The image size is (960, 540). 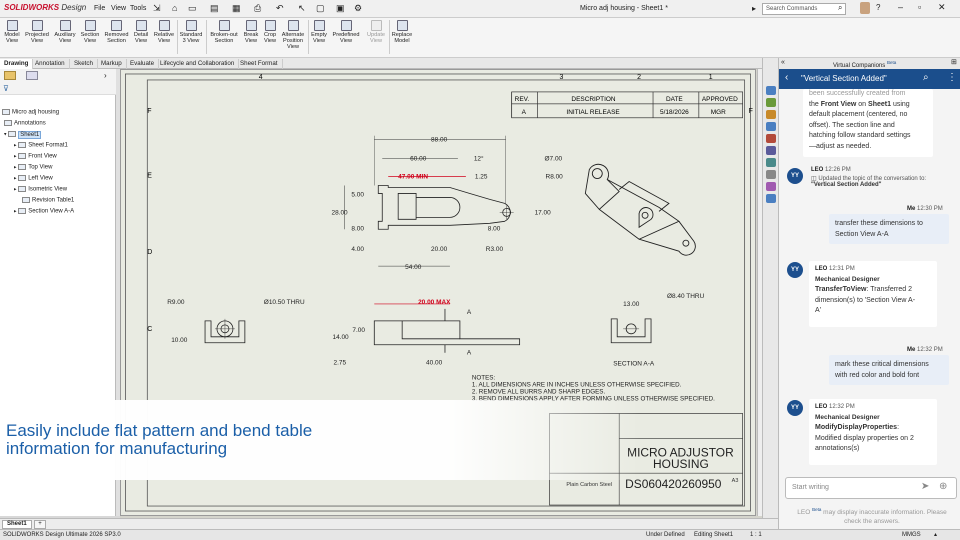 What do you see at coordinates (543, 212) in the screenshot?
I see `dim-17: 17.00` at bounding box center [543, 212].